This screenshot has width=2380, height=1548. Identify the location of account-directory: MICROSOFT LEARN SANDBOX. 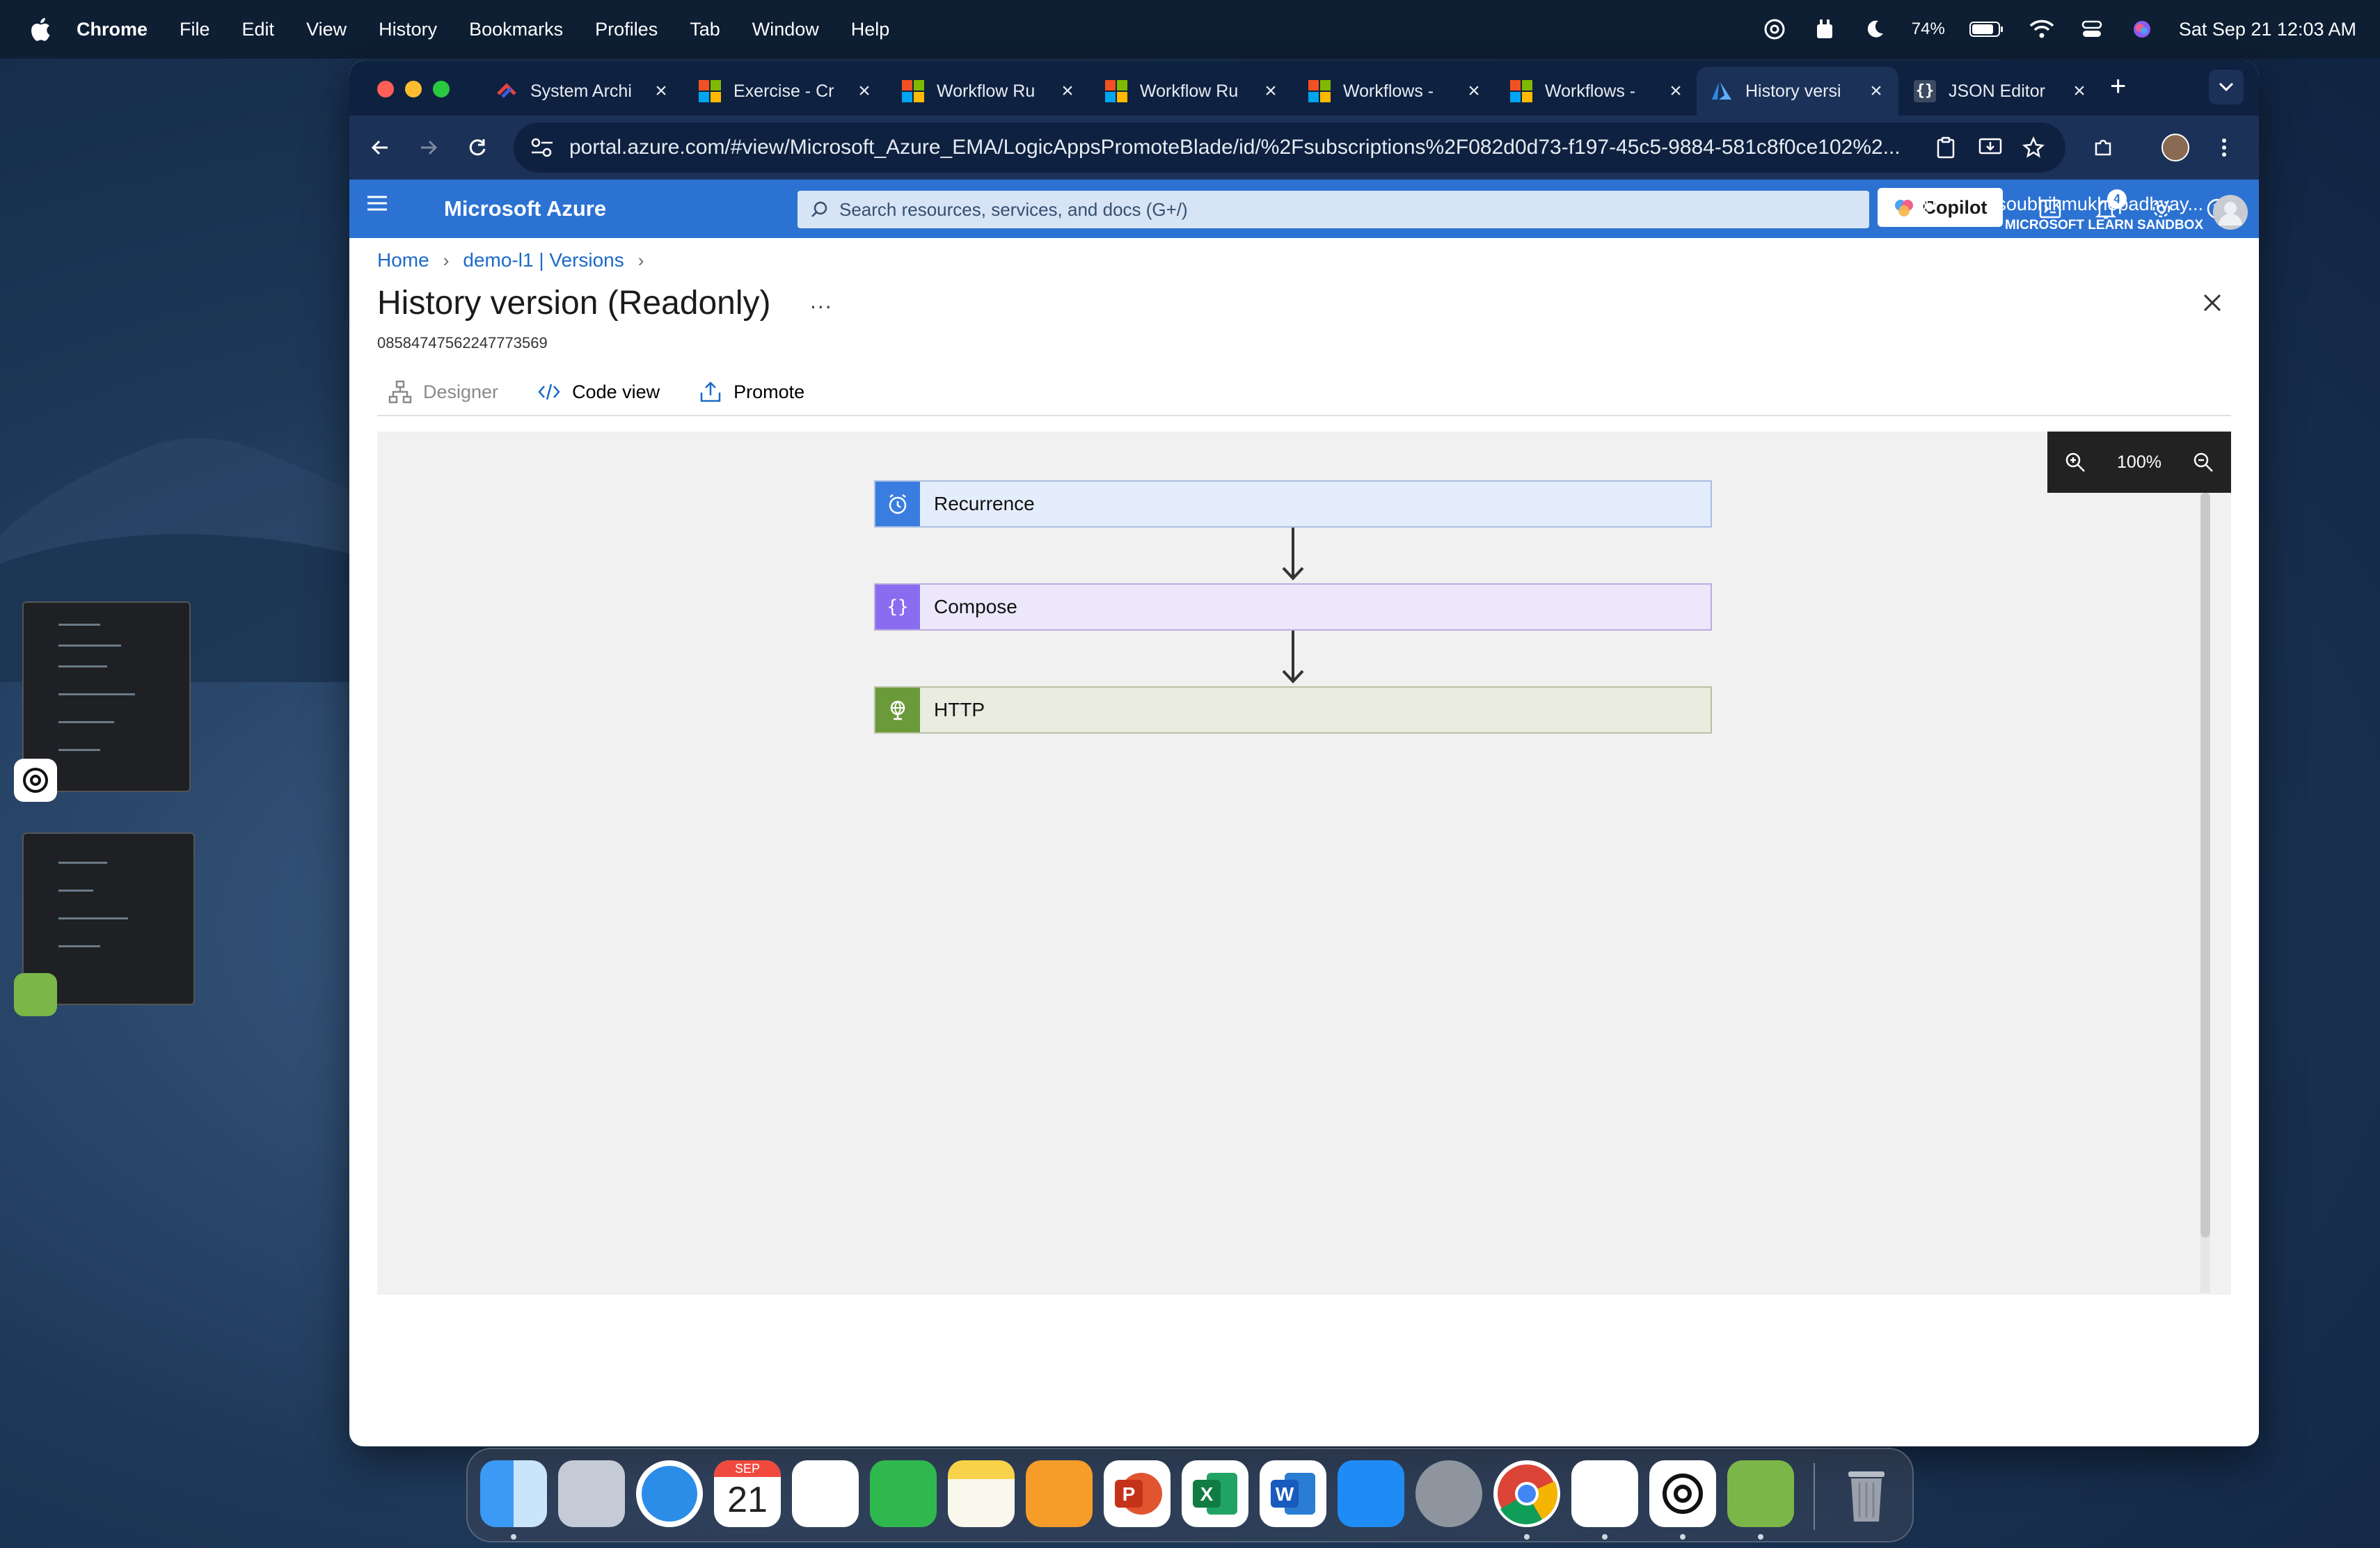
(2104, 225).